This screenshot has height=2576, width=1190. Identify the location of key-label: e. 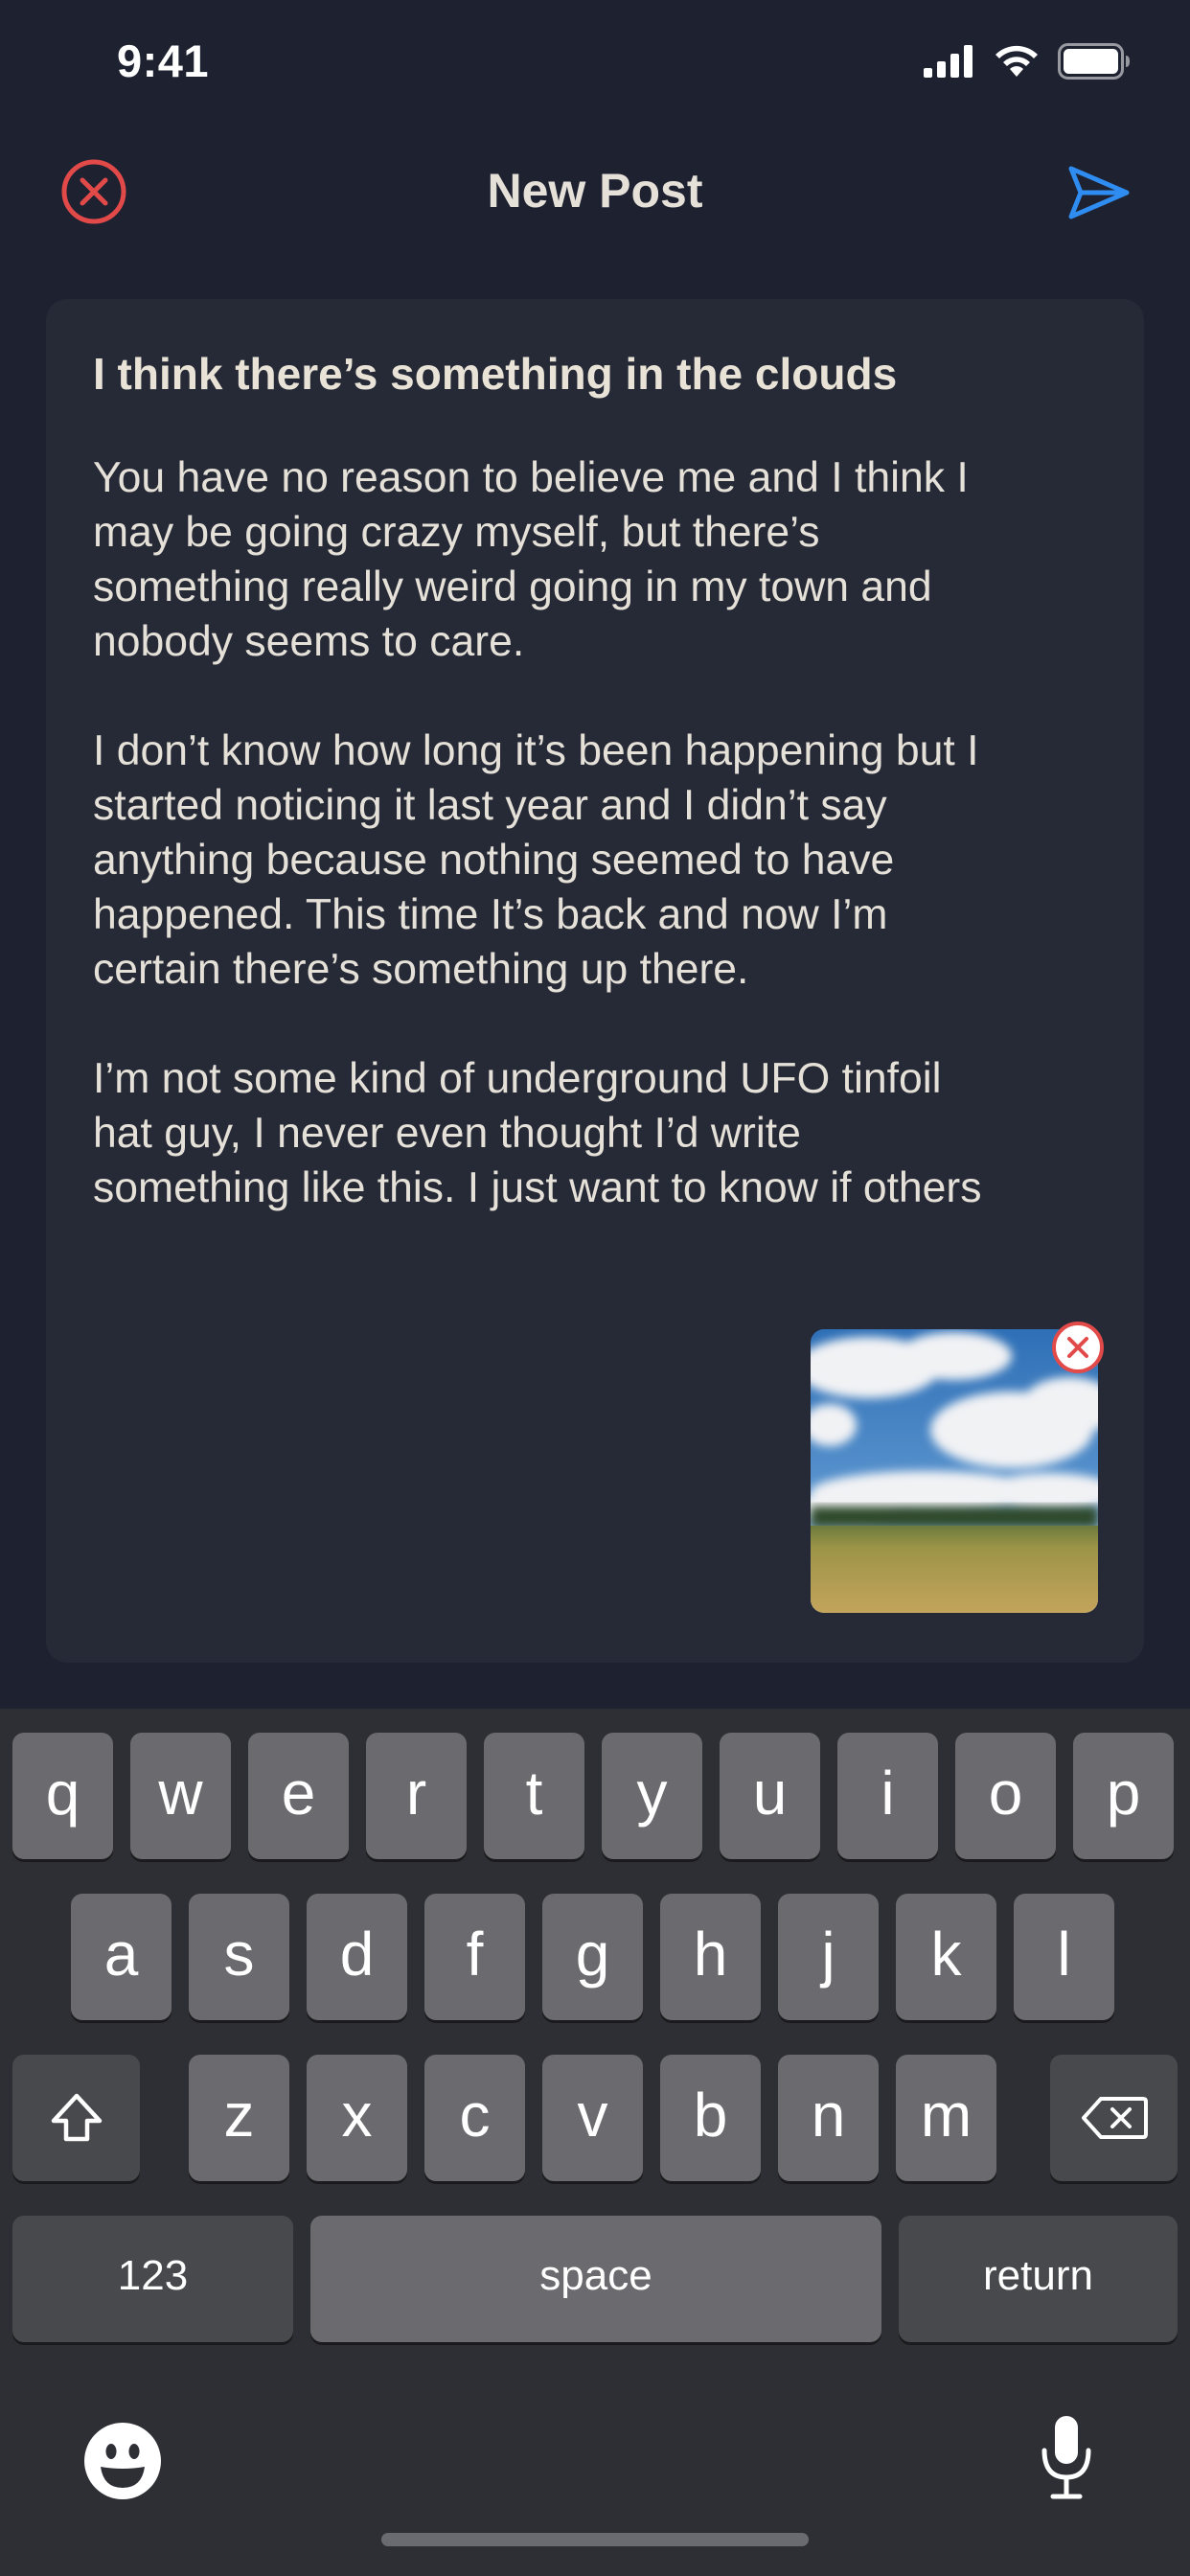
(298, 1793).